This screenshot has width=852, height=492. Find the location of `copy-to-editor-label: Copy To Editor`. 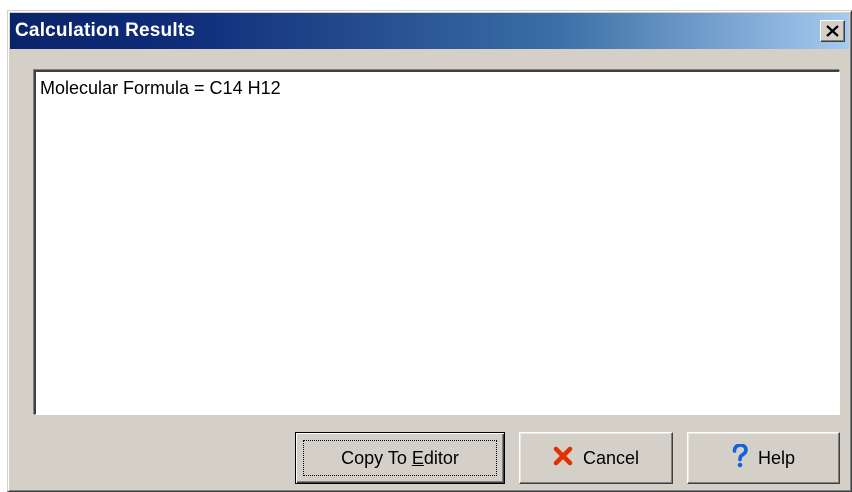

copy-to-editor-label: Copy To Editor is located at coordinates (400, 458).